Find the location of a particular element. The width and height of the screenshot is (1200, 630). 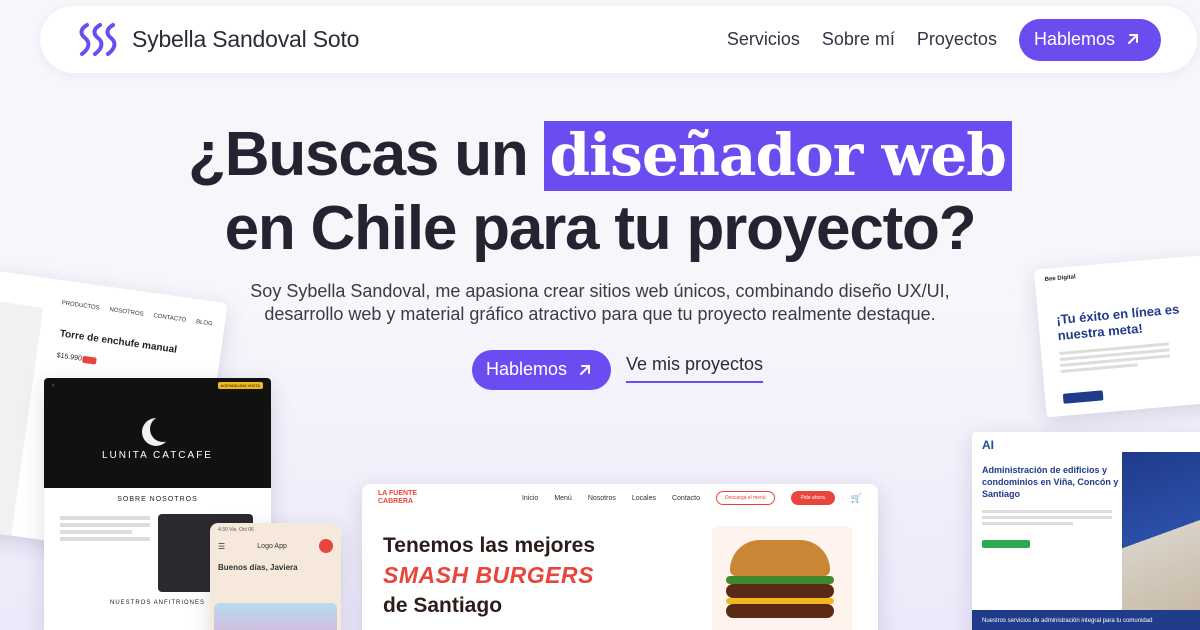

hero-cta-wrapper: Hablemos is located at coordinates (542, 370).